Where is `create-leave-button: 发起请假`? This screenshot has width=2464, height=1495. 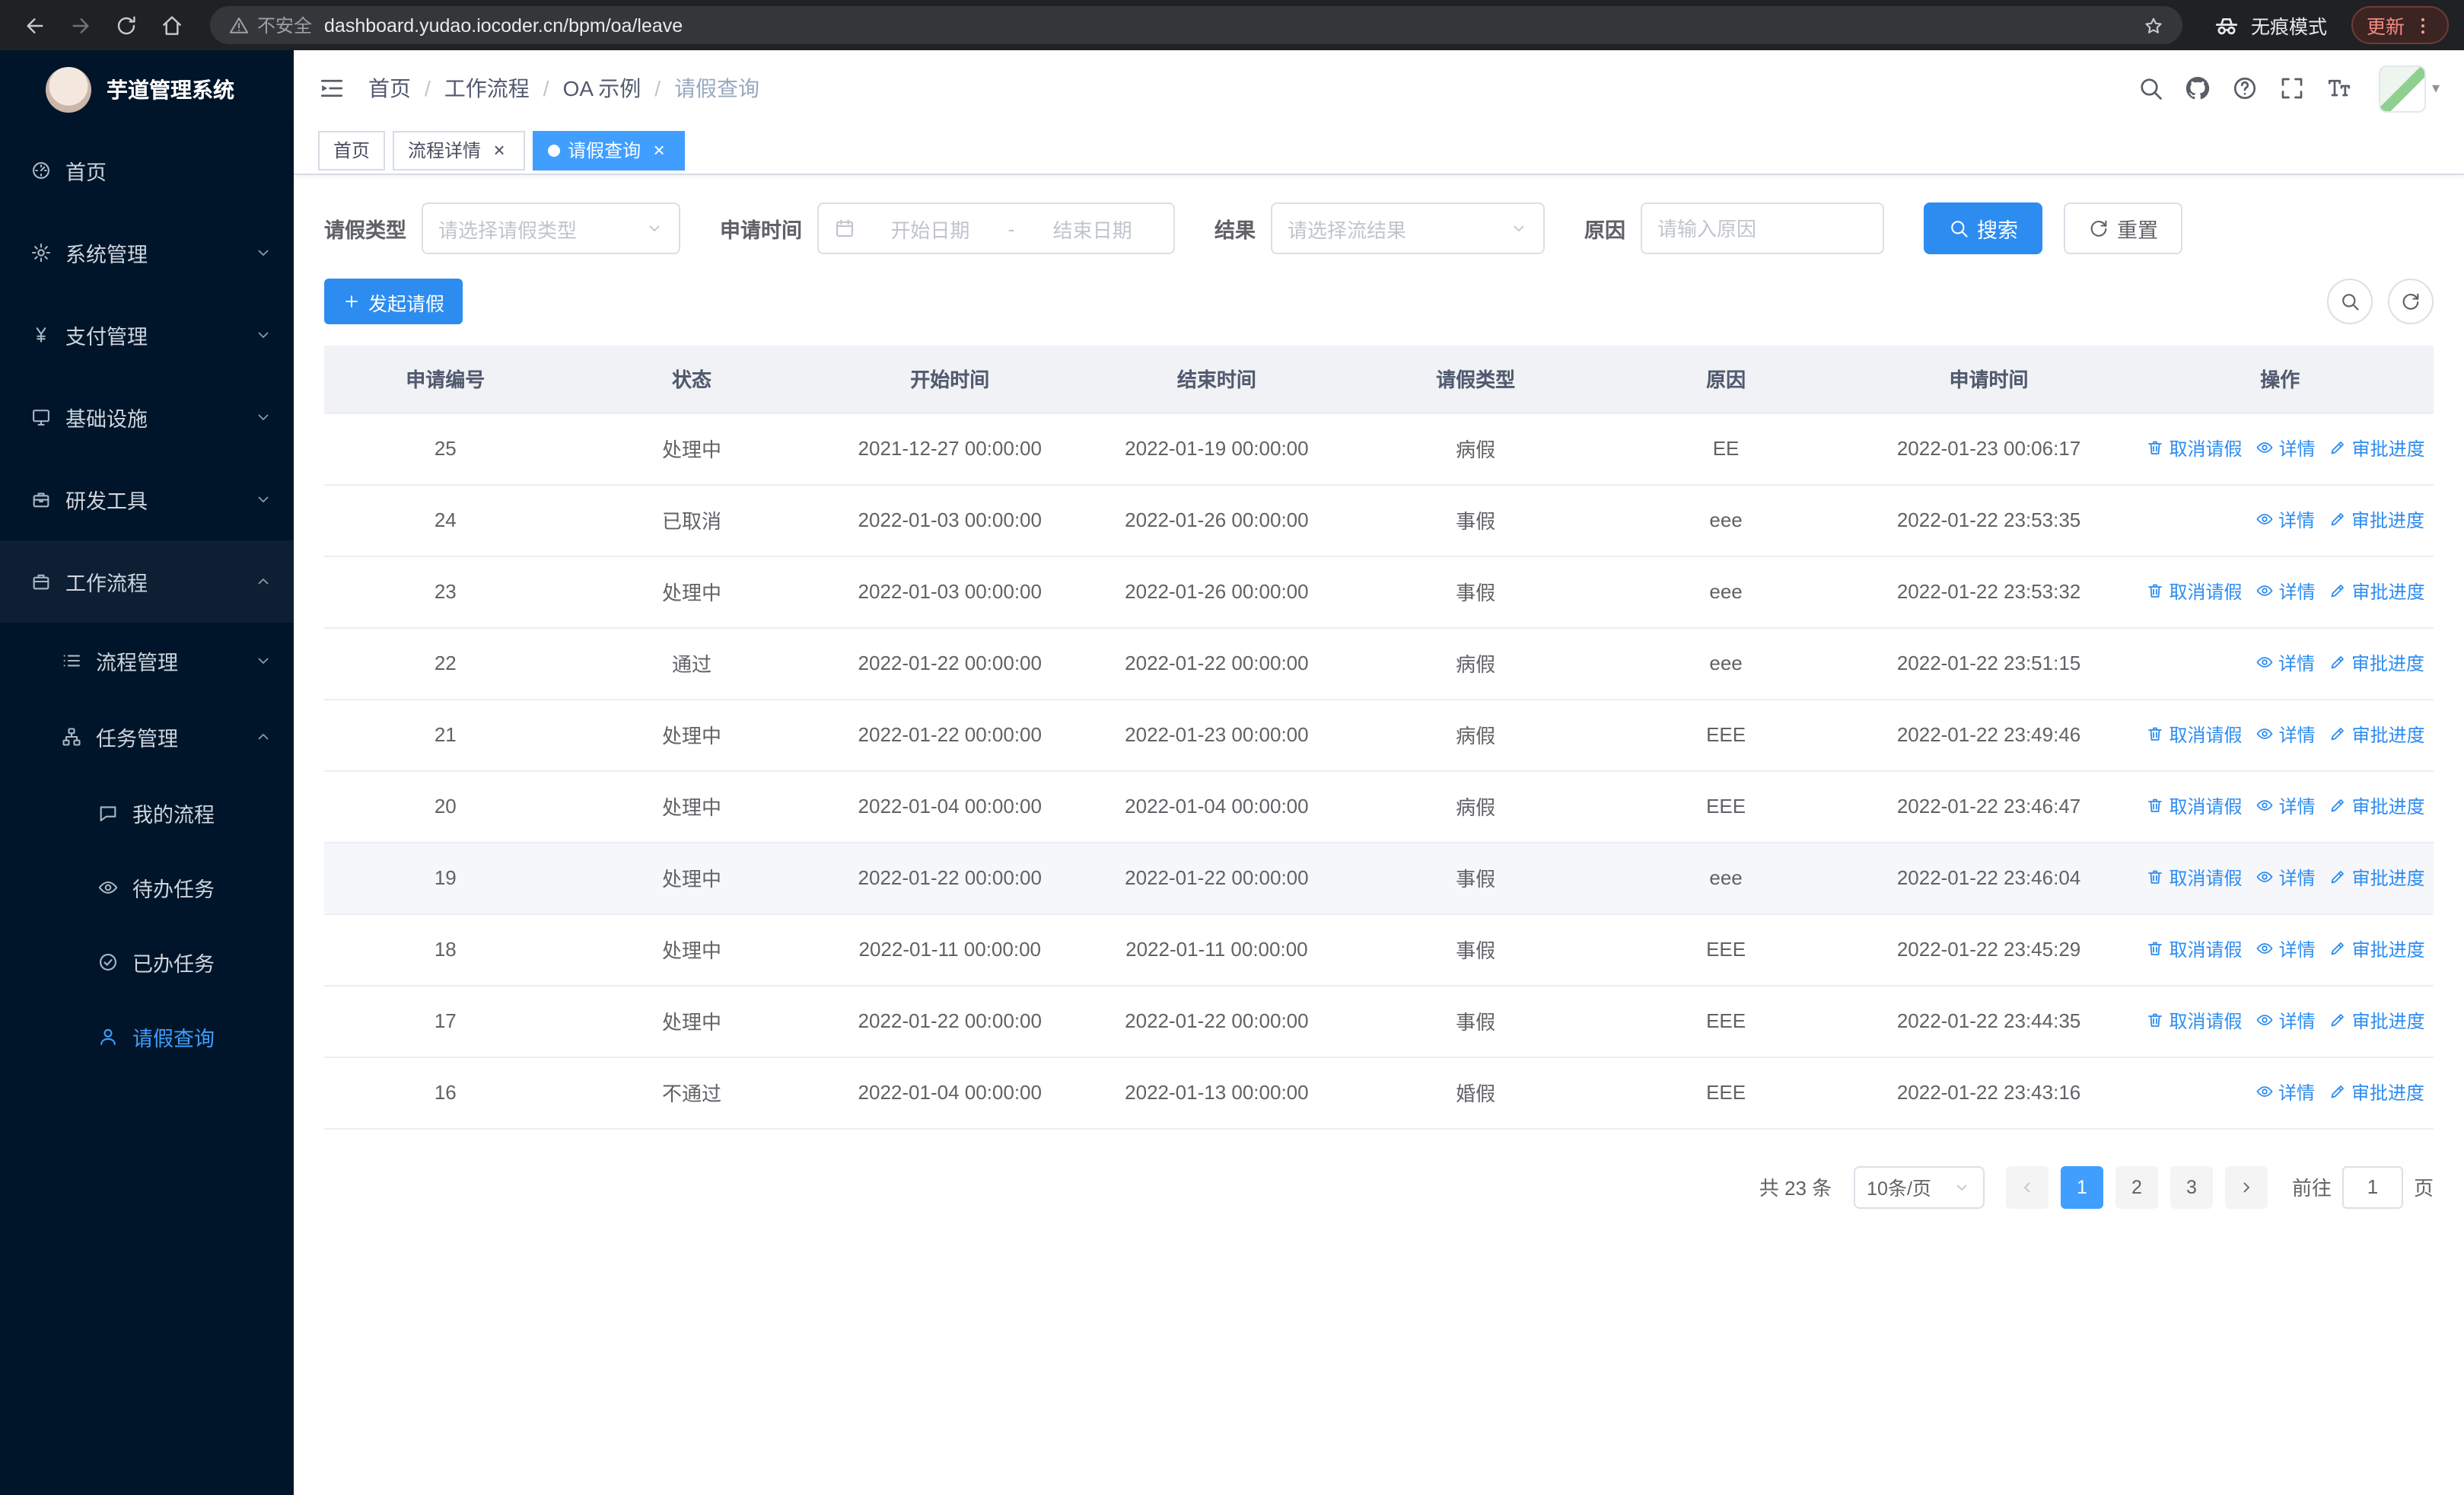
create-leave-button: 发起请假 is located at coordinates (393, 302).